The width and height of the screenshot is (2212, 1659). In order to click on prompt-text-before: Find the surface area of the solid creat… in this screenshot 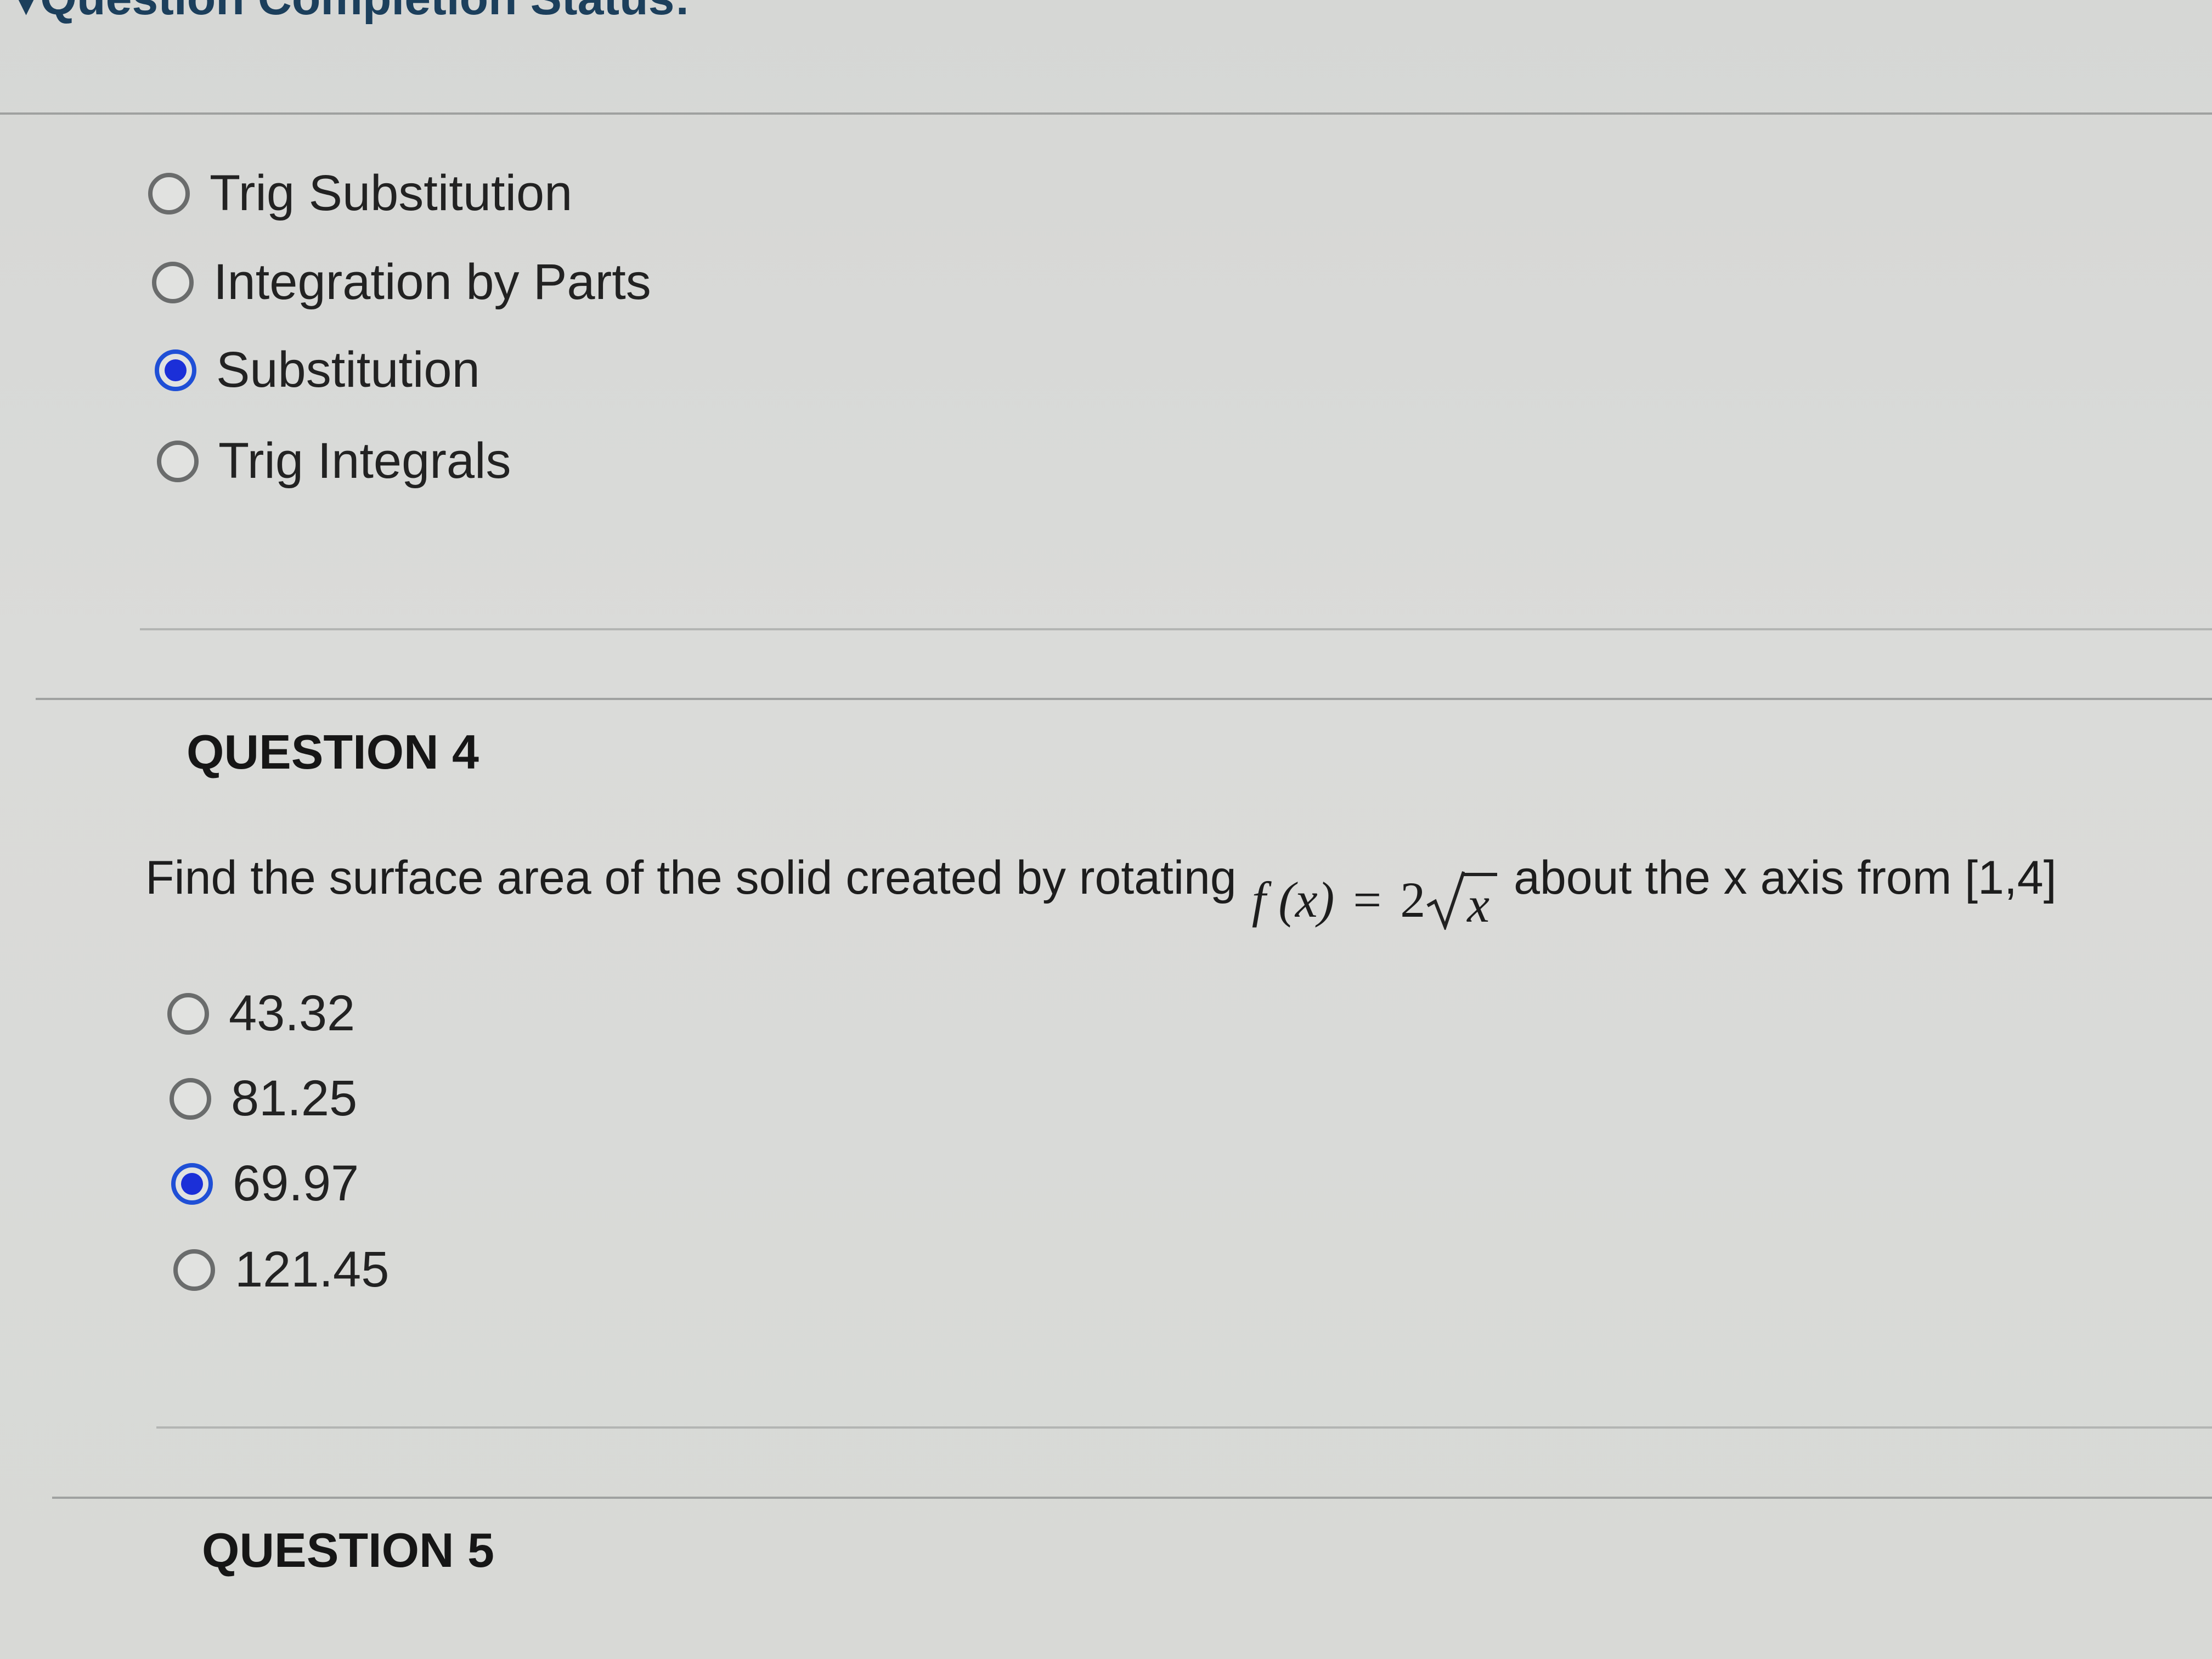, I will do `click(691, 878)`.